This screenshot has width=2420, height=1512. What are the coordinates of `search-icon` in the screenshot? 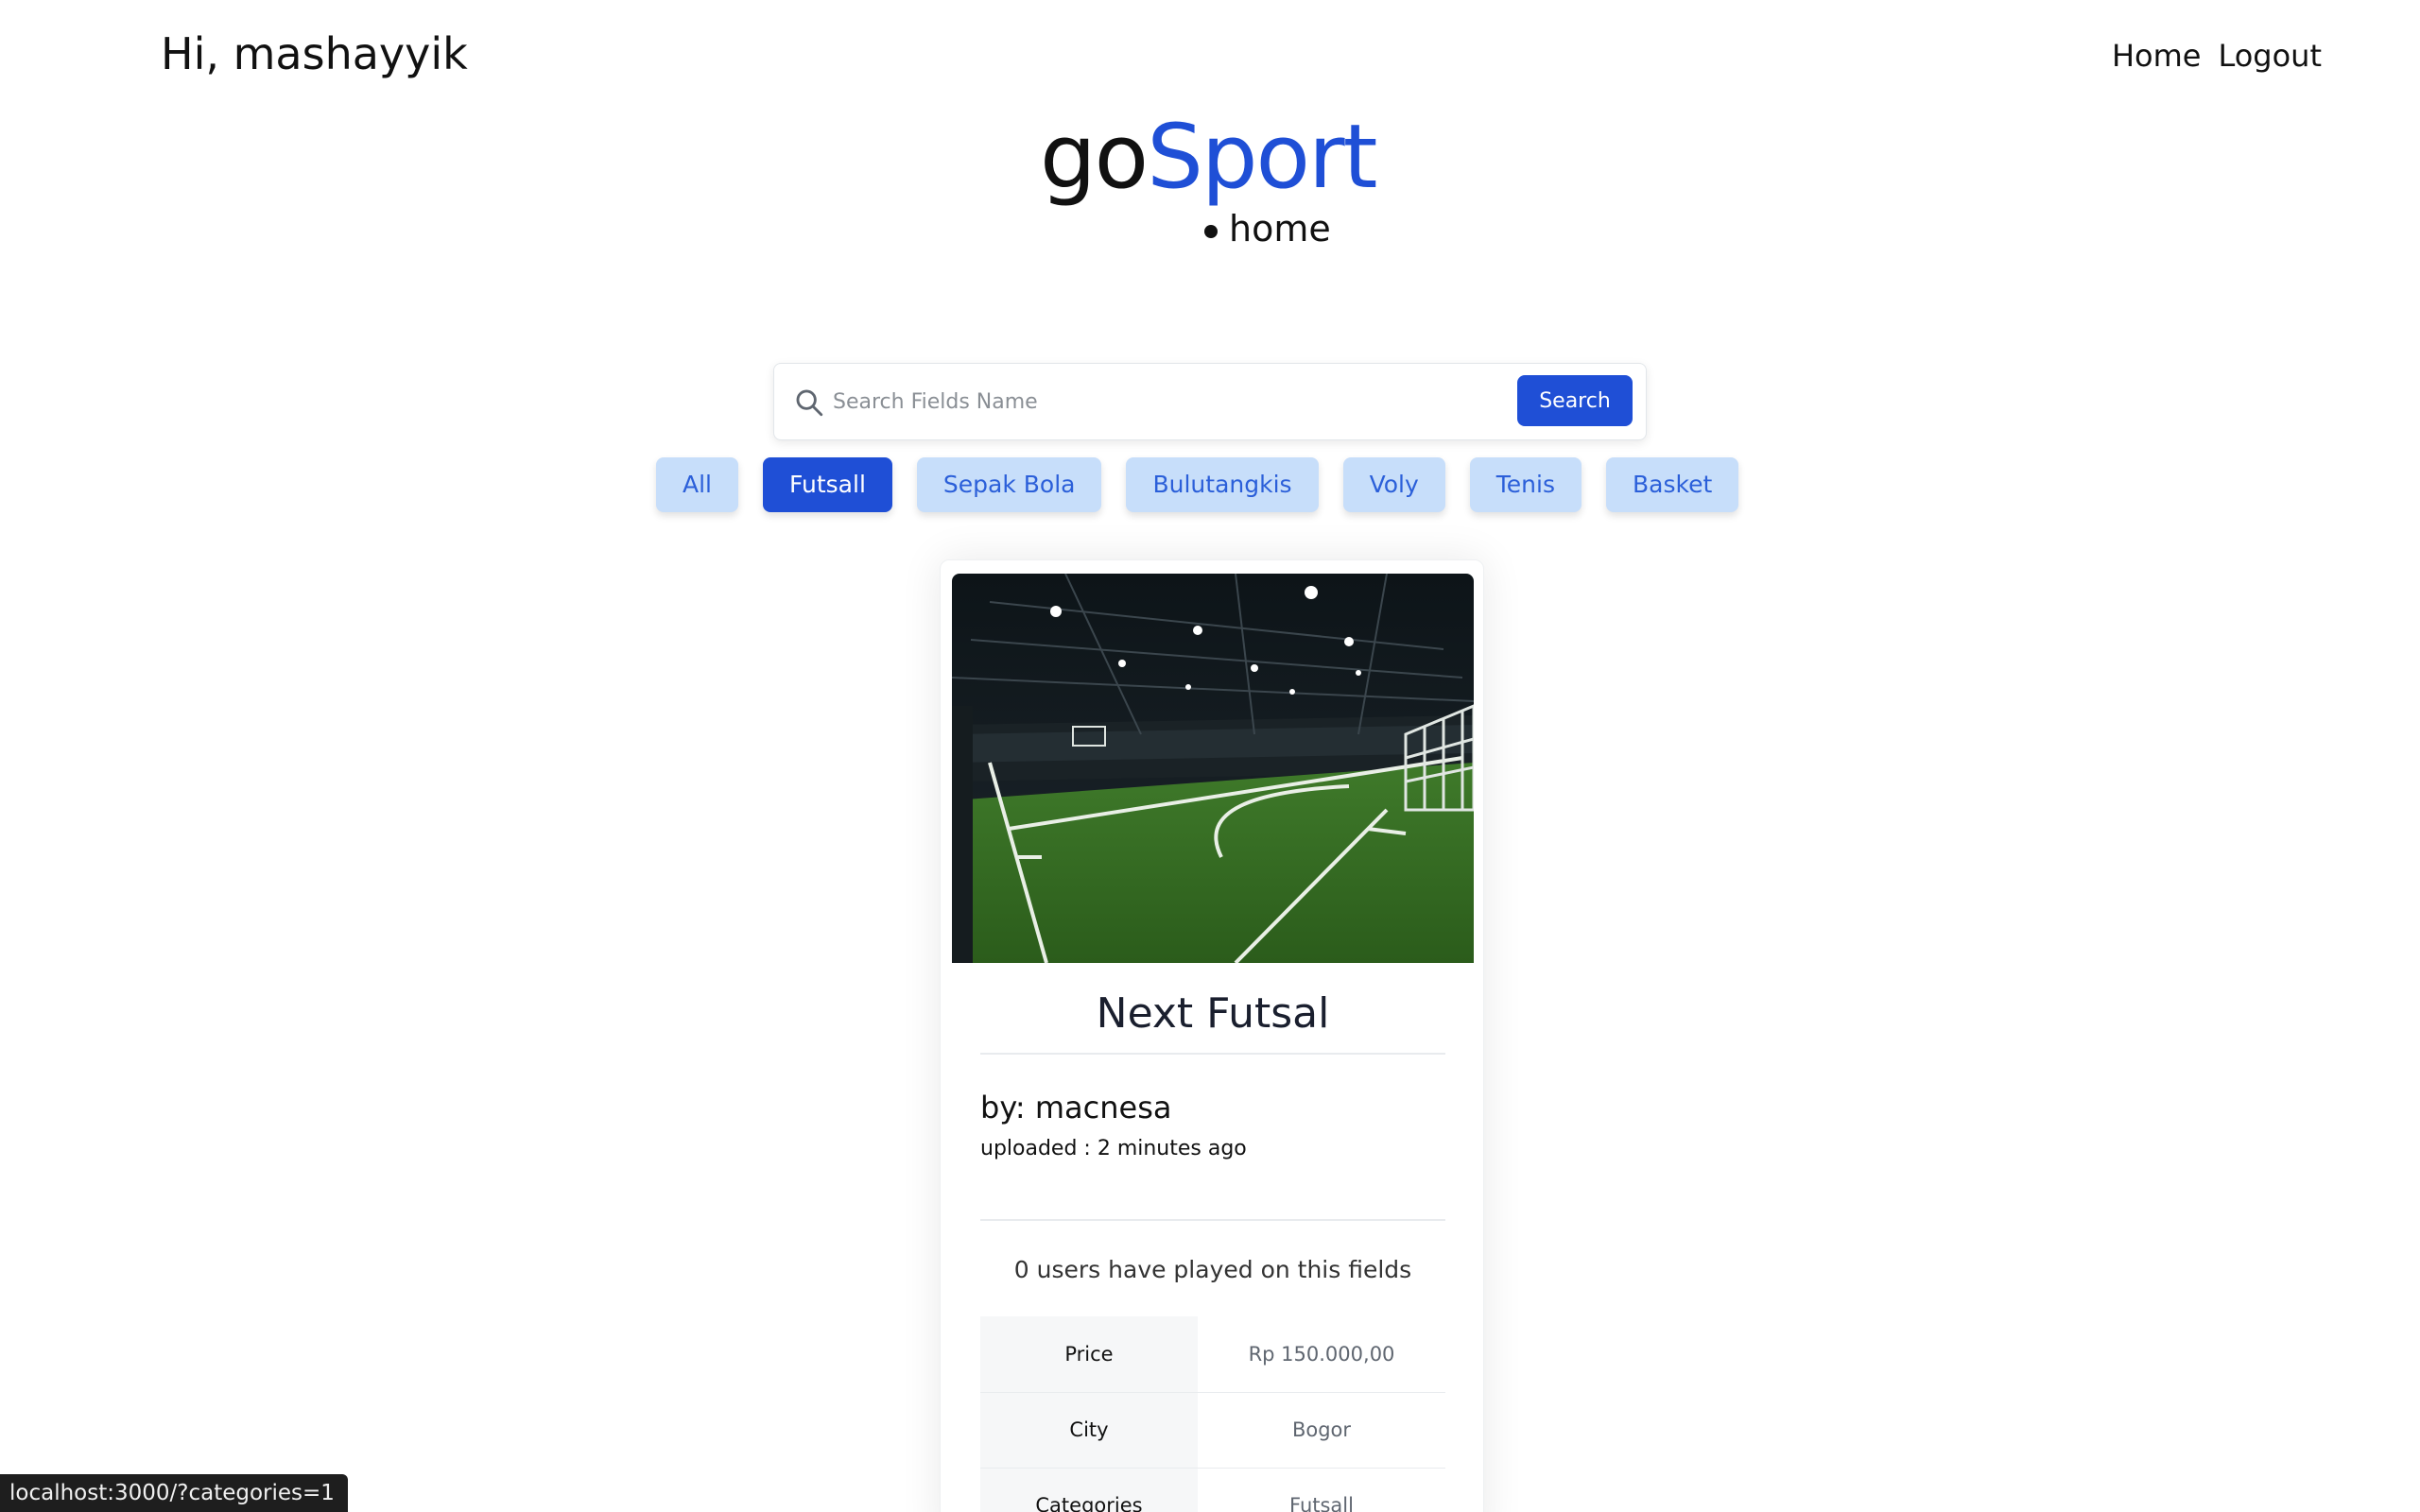 It's located at (810, 403).